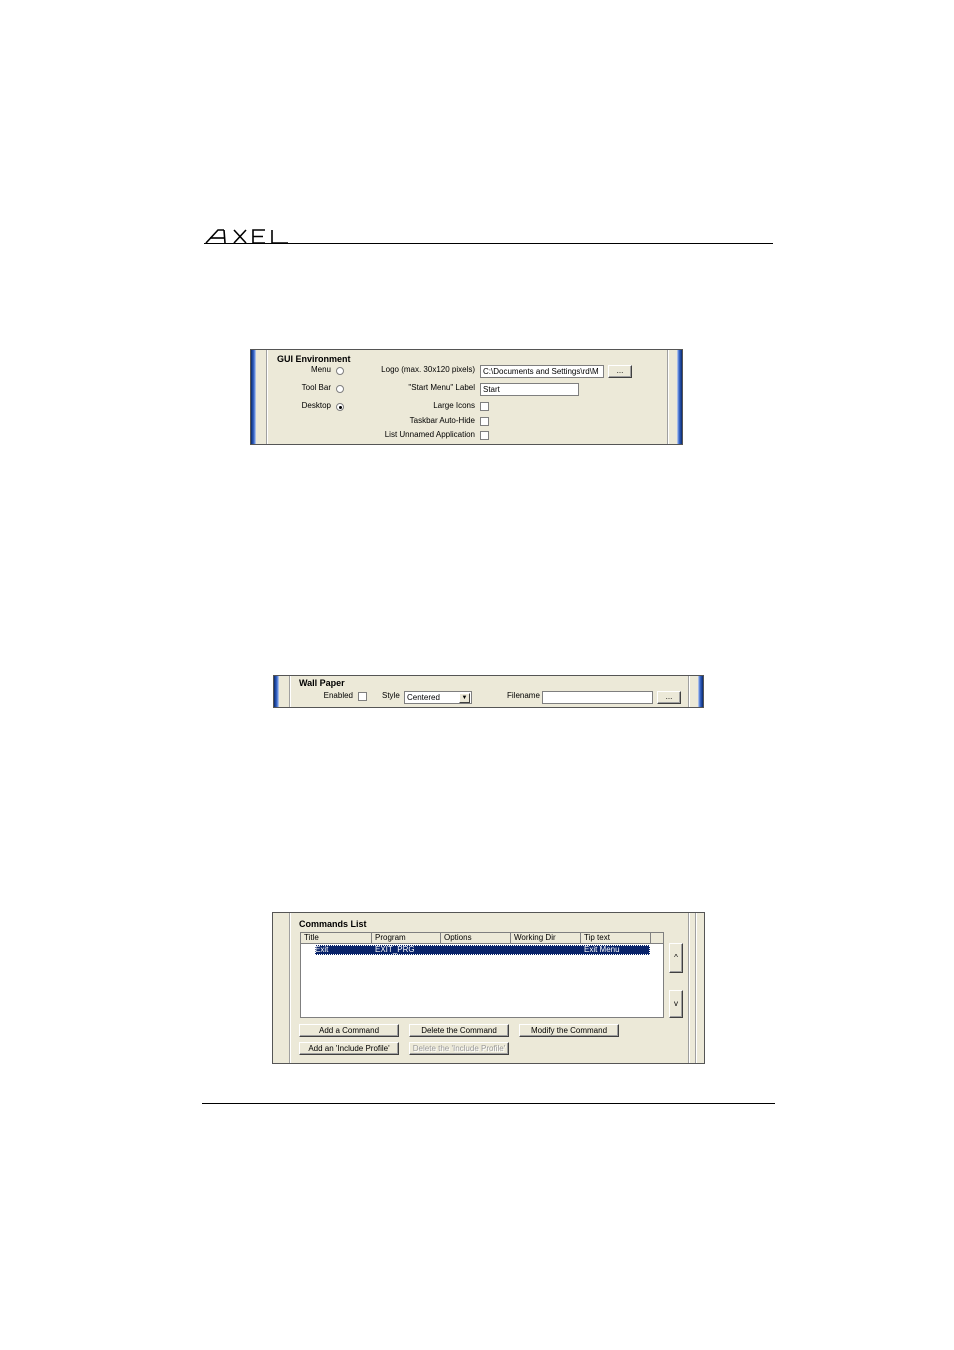 Image resolution: width=954 pixels, height=1350 pixels. I want to click on start-menu-label: "Start Menu" Label, so click(441, 387).